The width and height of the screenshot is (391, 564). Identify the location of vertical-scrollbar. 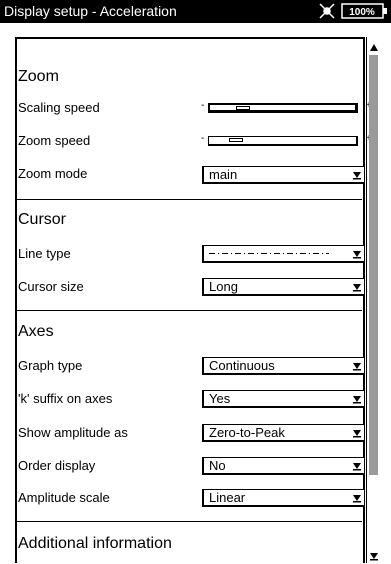
(373, 300).